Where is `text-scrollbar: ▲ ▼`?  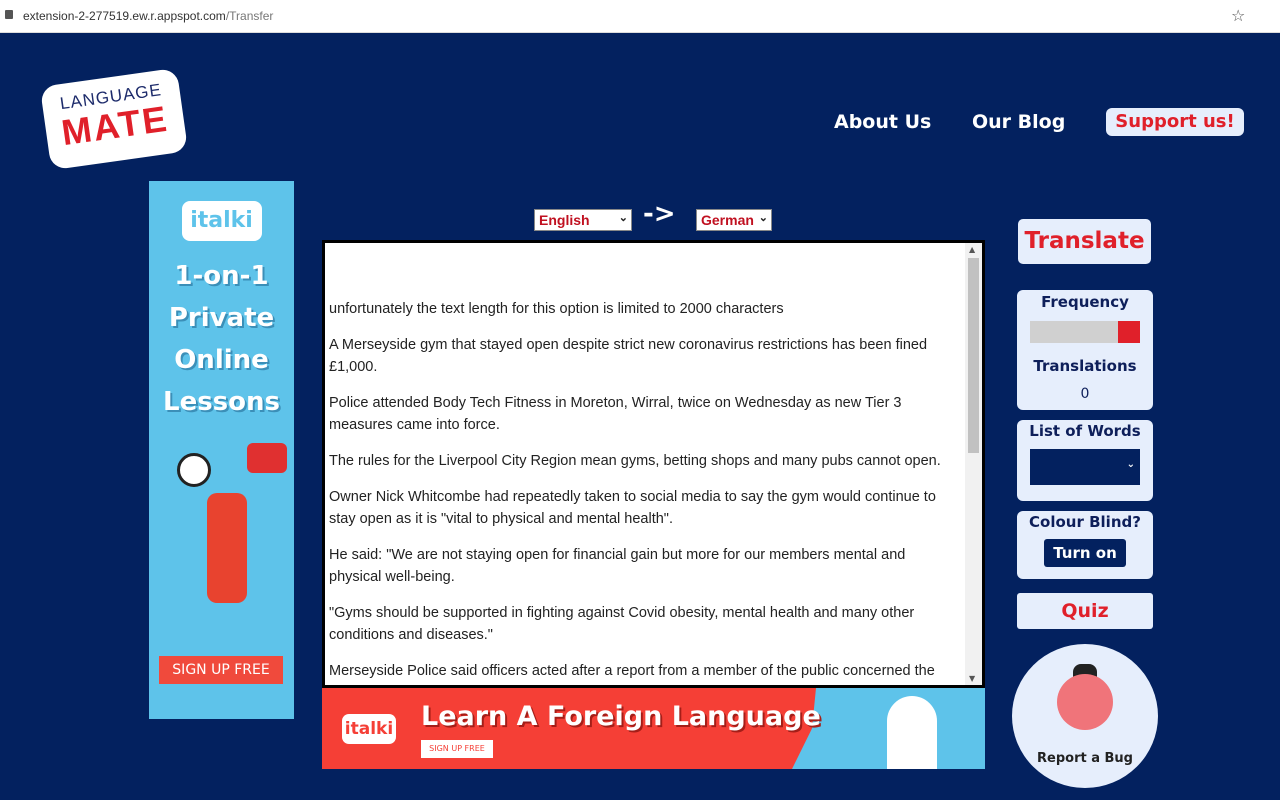
text-scrollbar: ▲ ▼ is located at coordinates (973, 464).